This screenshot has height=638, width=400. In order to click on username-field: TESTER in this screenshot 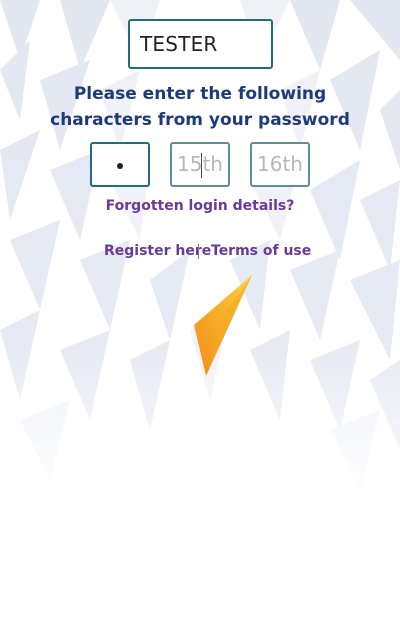, I will do `click(200, 44)`.